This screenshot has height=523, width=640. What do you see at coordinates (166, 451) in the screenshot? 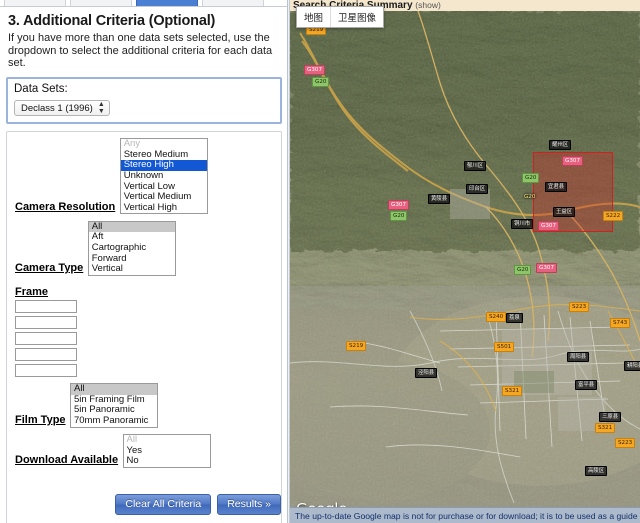
I see `download-available-listbox: All Yes No` at bounding box center [166, 451].